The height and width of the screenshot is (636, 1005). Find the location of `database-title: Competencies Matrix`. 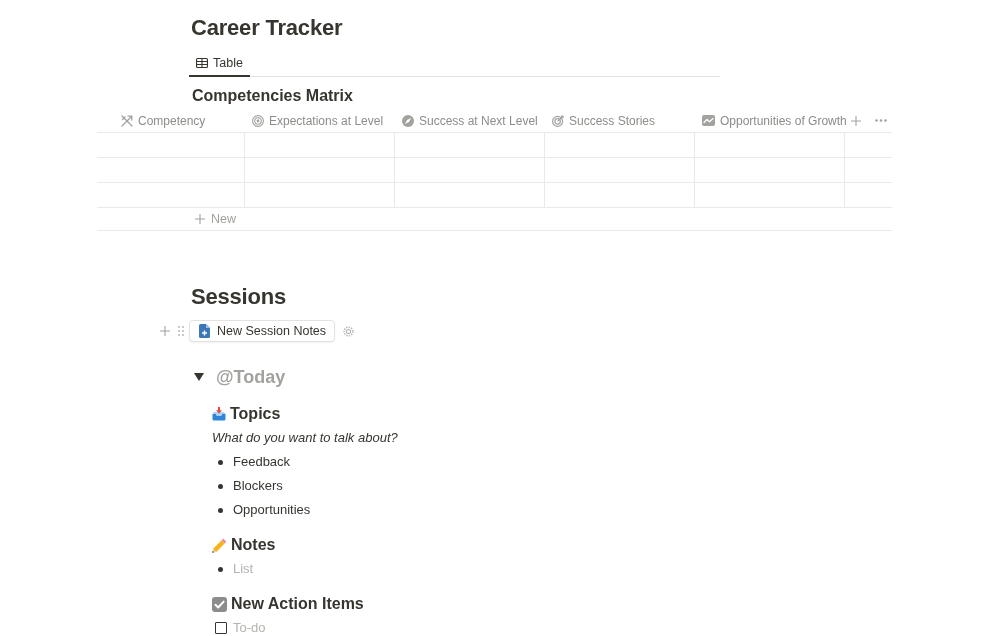

database-title: Competencies Matrix is located at coordinates (272, 96).